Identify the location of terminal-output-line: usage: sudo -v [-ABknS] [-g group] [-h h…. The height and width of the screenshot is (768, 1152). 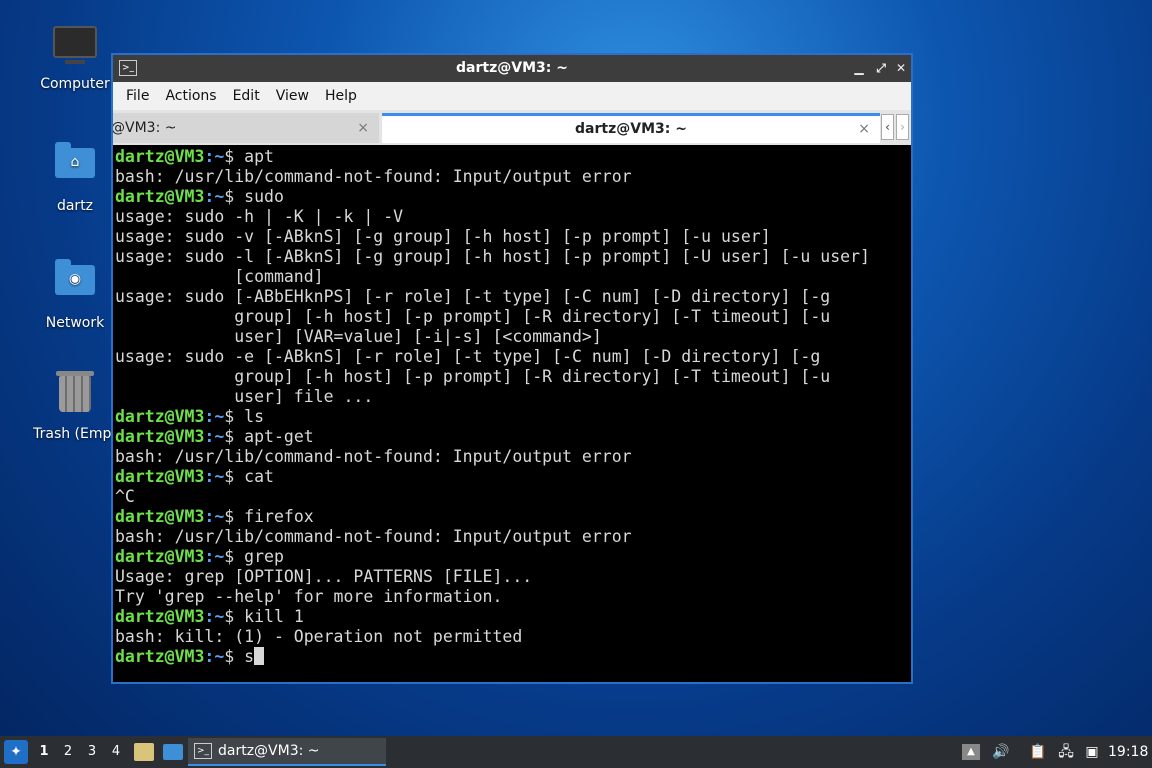
(443, 236).